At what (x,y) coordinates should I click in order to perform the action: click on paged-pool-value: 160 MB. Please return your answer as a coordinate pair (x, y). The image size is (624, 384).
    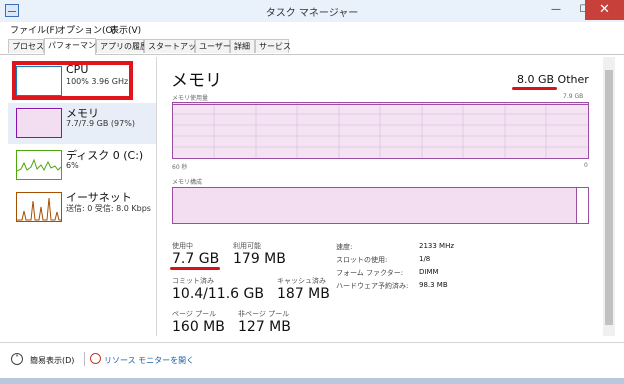
    Looking at the image, I should click on (198, 327).